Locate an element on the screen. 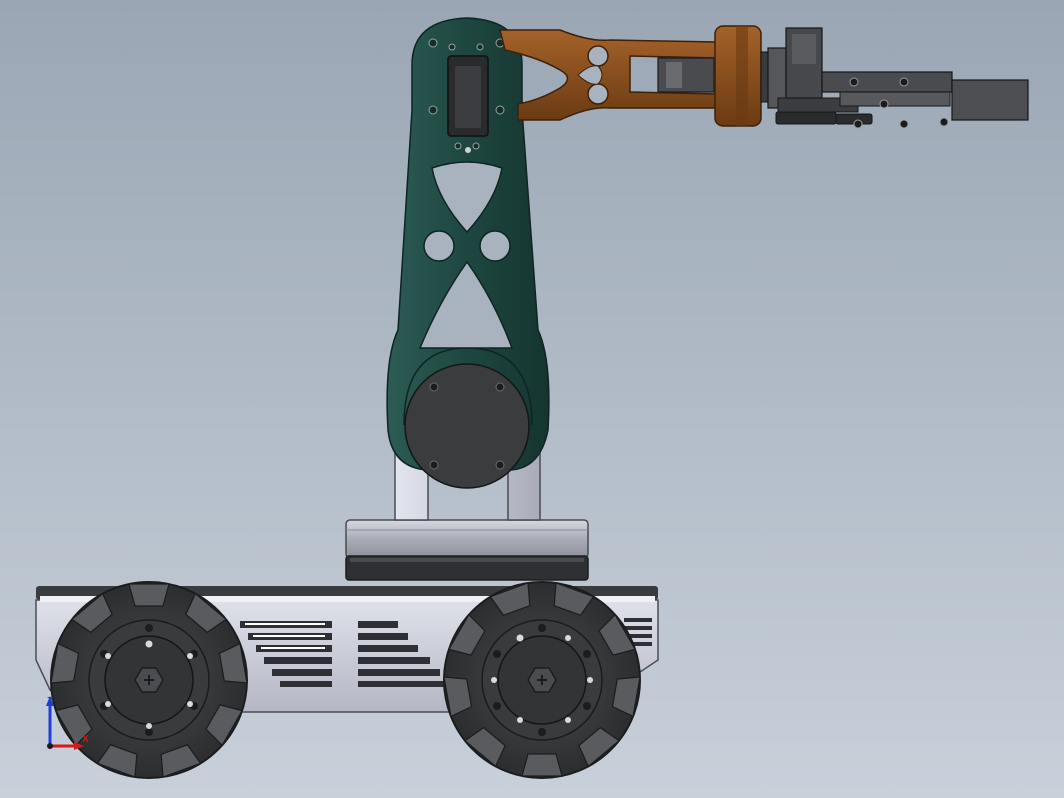 This screenshot has width=1064, height=798. coordinate-triad: Z X is located at coordinates (70, 727).